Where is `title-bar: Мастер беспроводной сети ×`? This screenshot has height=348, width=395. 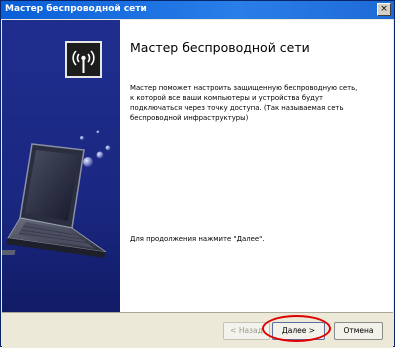
title-bar: Мастер беспроводной сети × is located at coordinates (197, 10).